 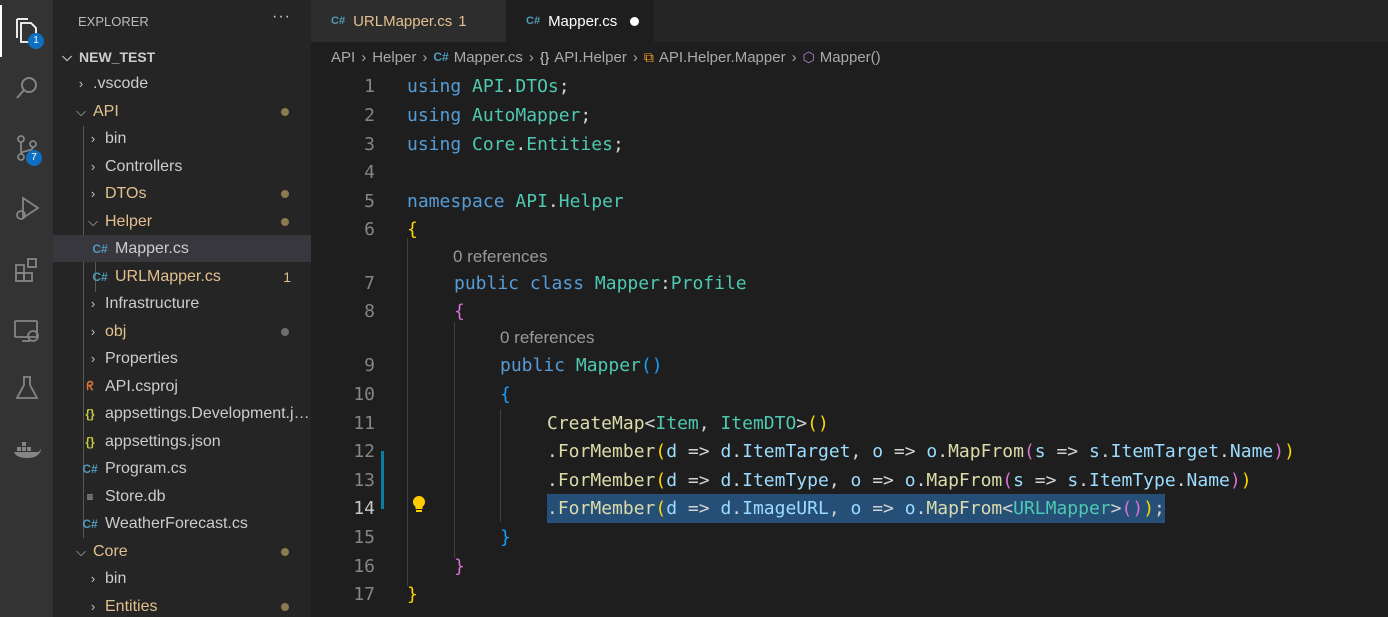 What do you see at coordinates (369, 115) in the screenshot?
I see `line-number: 2` at bounding box center [369, 115].